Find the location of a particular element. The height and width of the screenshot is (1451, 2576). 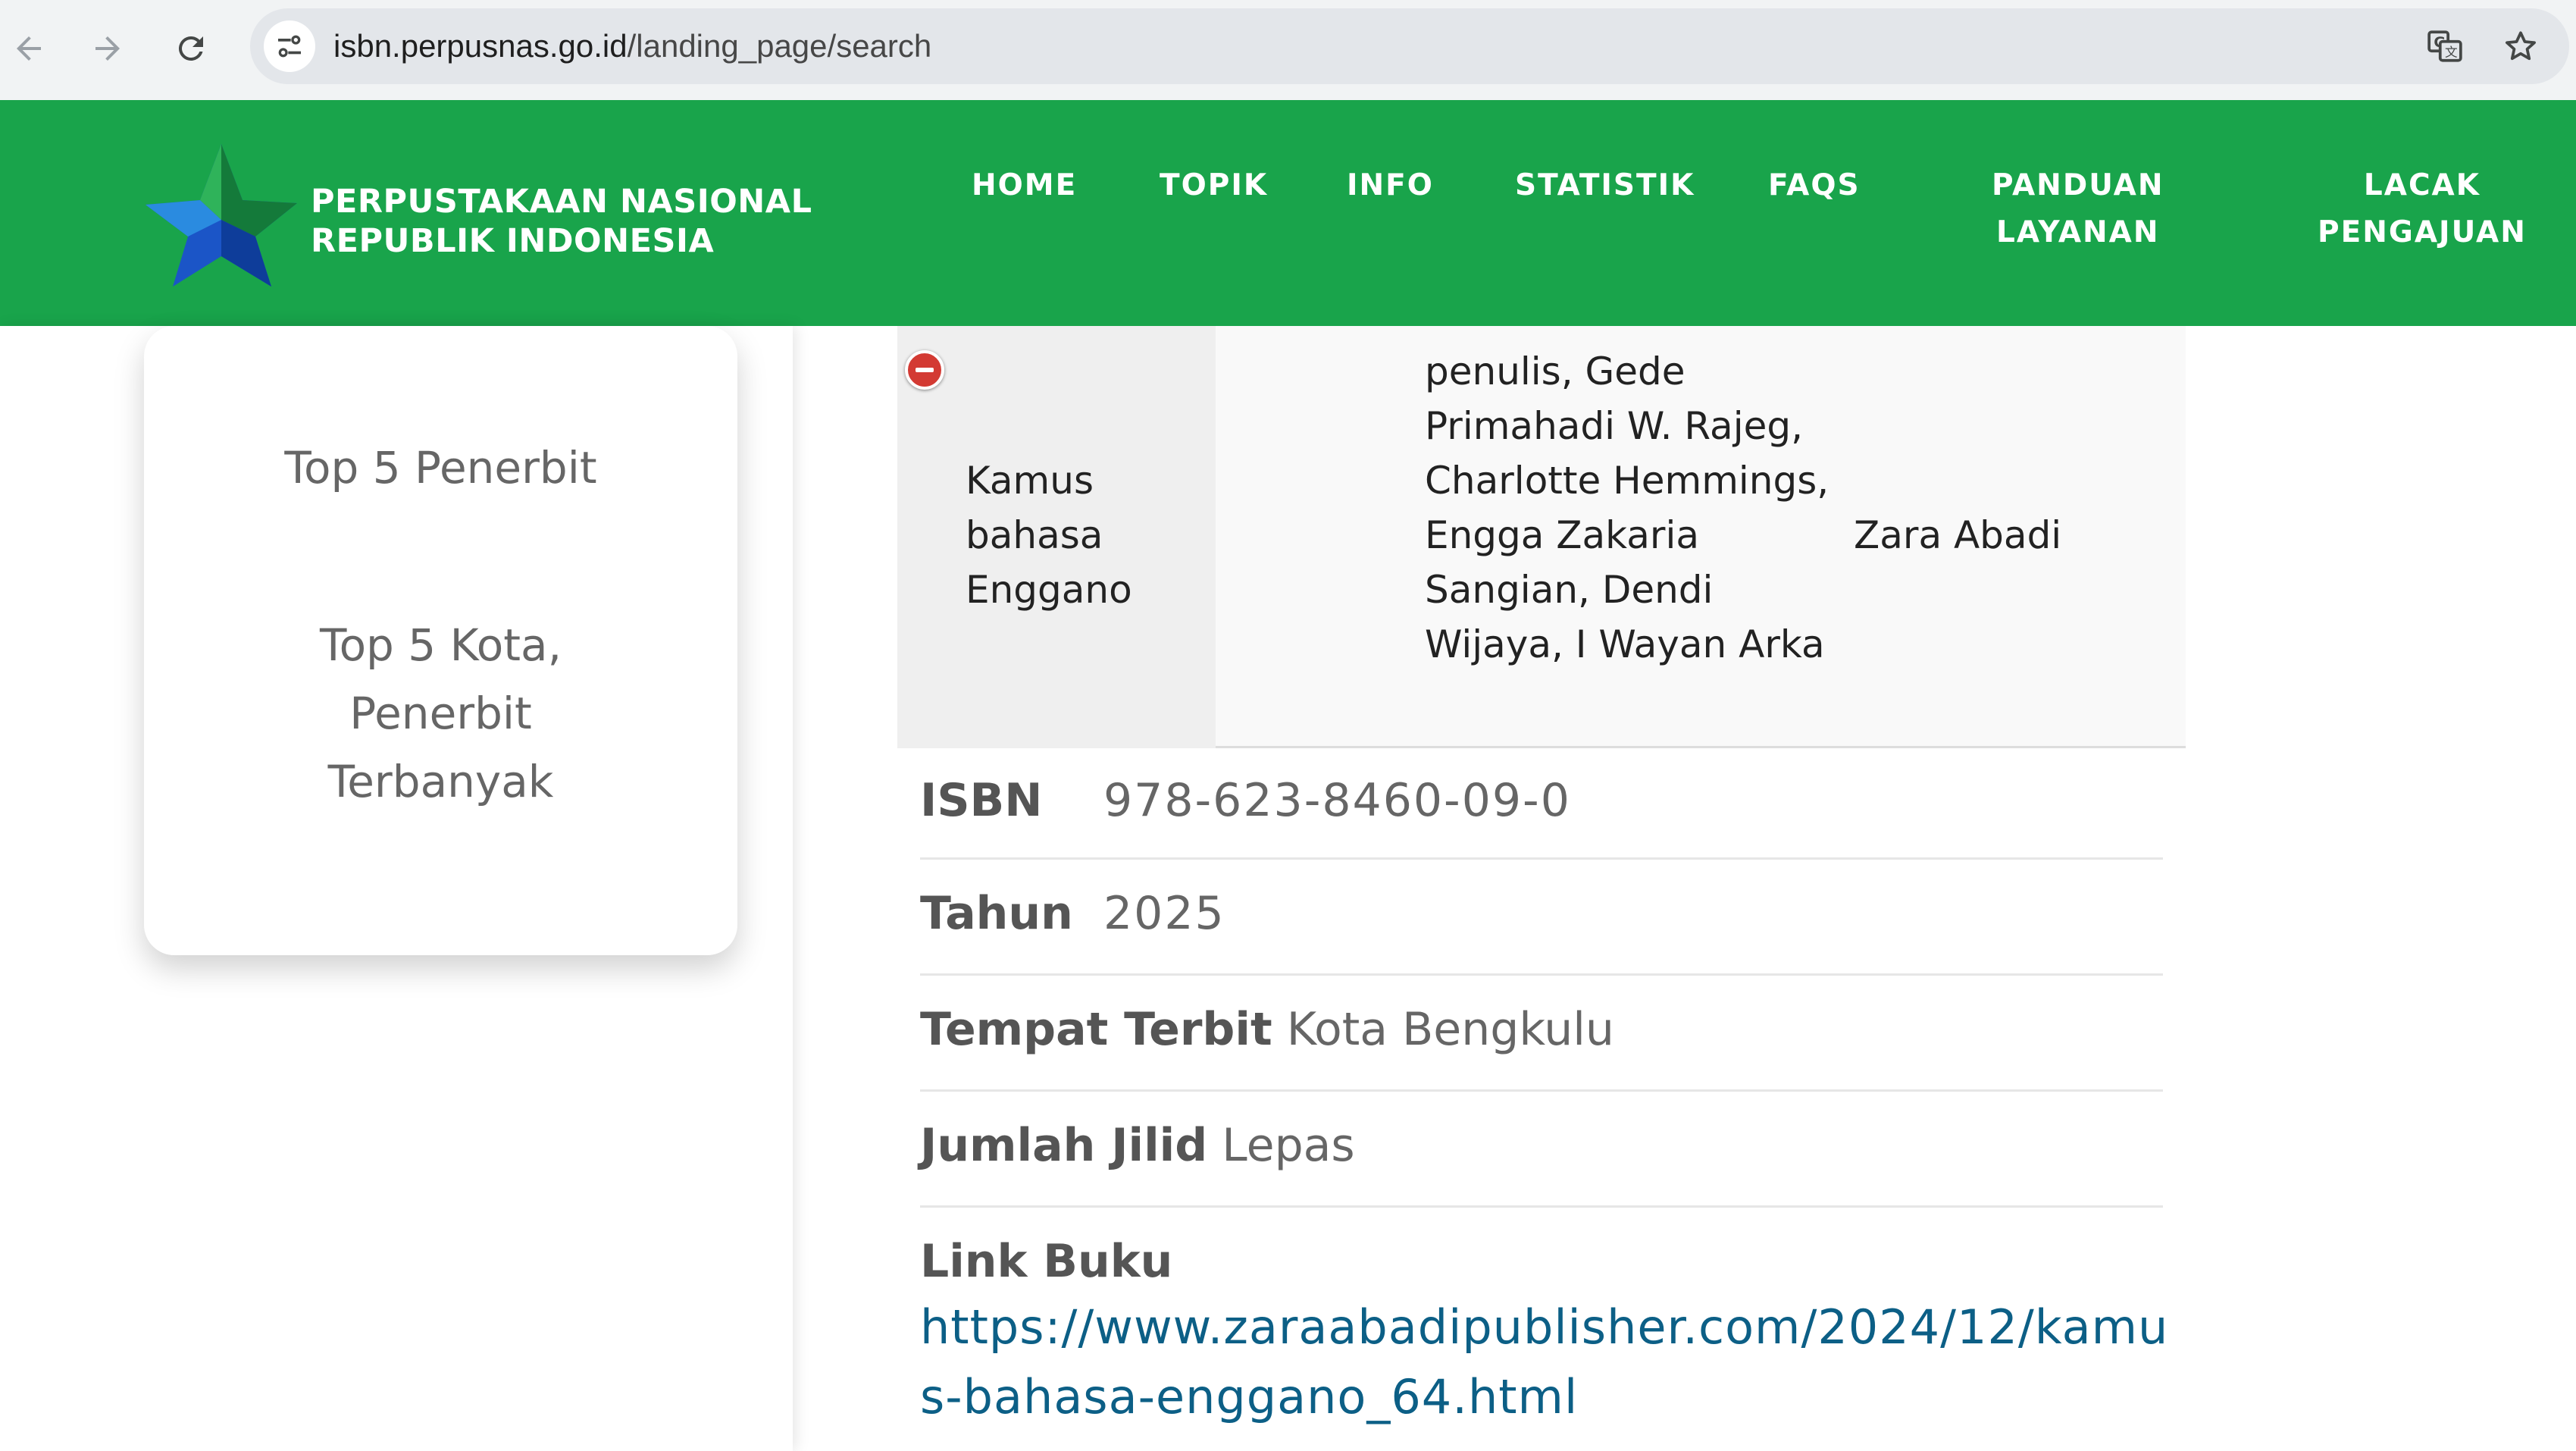

bookmark-star-button is located at coordinates (2520, 46).